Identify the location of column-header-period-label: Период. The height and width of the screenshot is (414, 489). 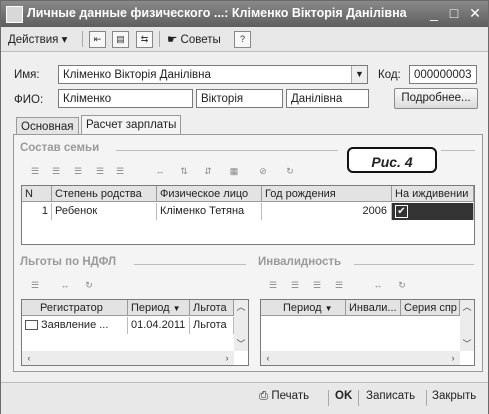
(150, 308).